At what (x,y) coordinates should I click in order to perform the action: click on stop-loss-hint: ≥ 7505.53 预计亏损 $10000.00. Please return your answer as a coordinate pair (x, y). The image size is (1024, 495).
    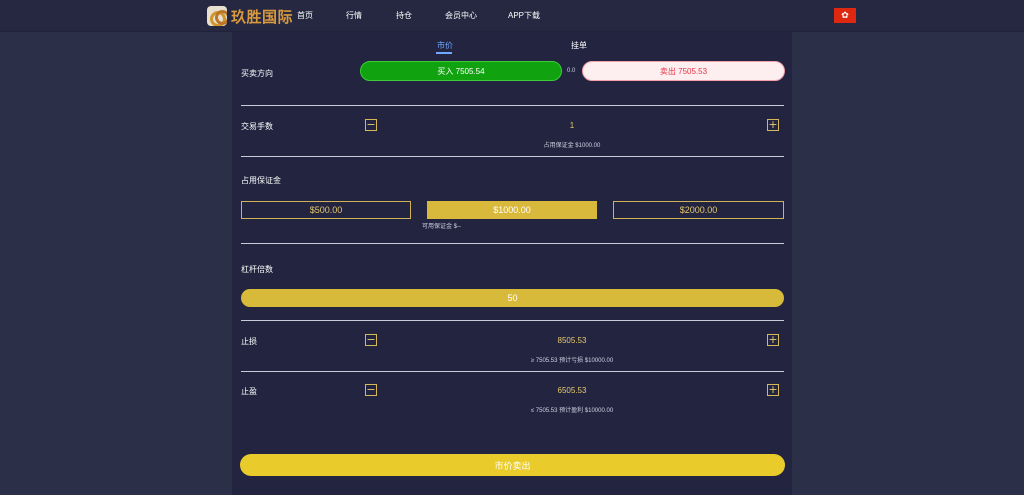
    Looking at the image, I should click on (572, 361).